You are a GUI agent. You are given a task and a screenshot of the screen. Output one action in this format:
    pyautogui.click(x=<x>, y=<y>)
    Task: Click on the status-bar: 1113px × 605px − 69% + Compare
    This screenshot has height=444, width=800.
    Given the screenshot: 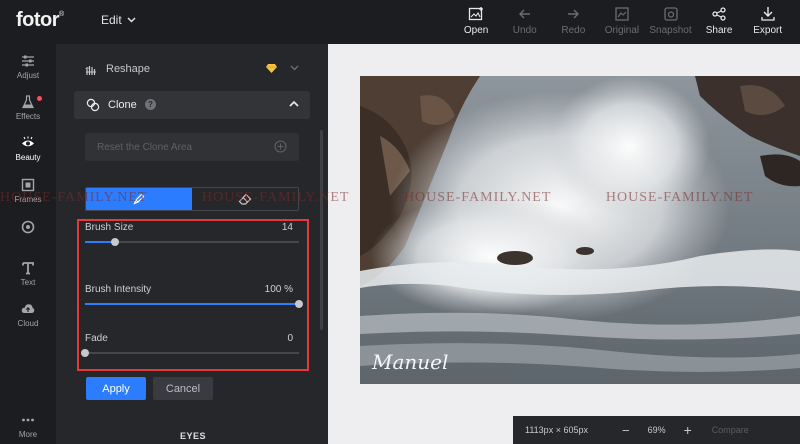 What is the action you would take?
    pyautogui.click(x=656, y=430)
    